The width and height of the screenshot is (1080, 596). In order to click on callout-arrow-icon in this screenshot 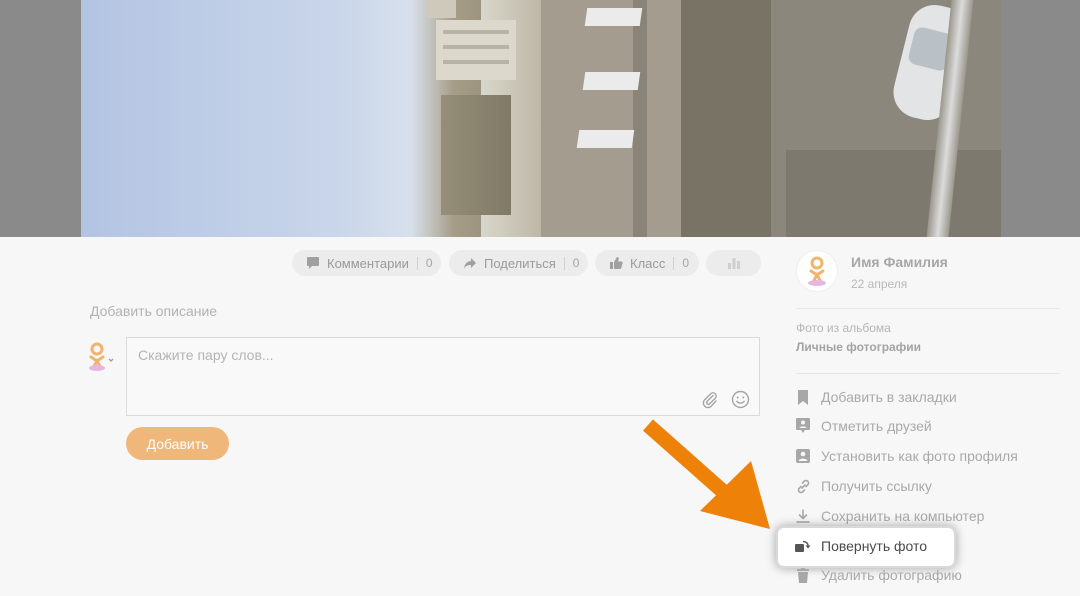, I will do `click(706, 474)`.